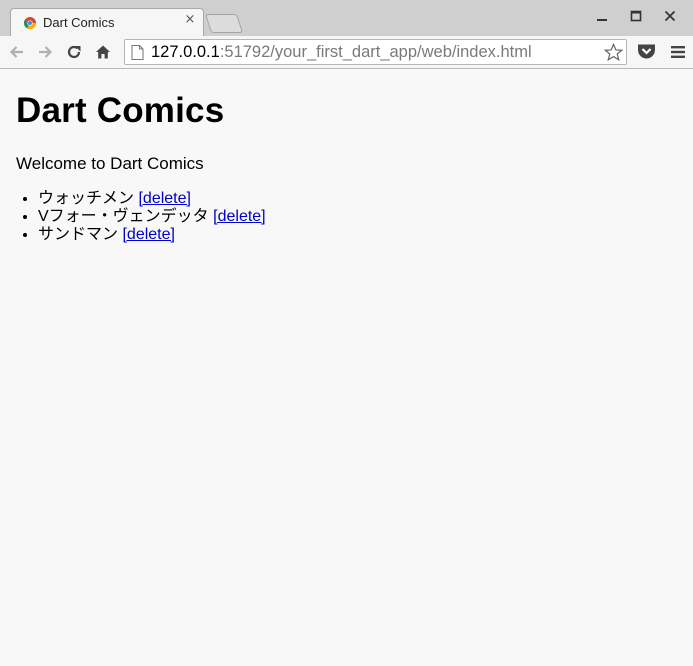 This screenshot has width=693, height=666. I want to click on list-item: ウォッチメン [delete], so click(152, 199).